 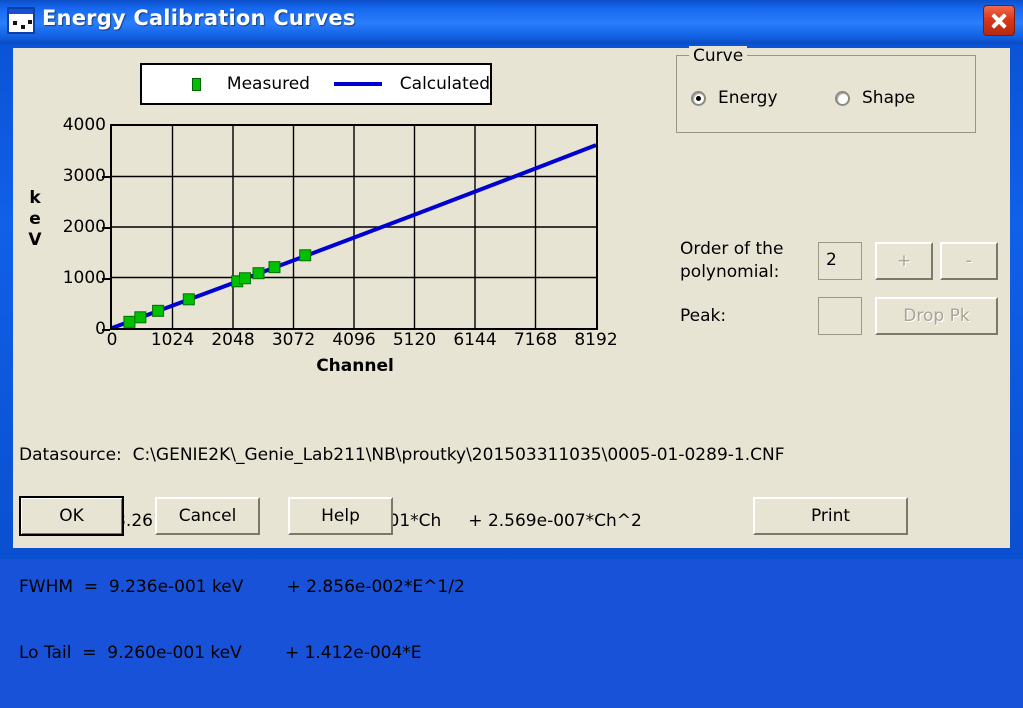 What do you see at coordinates (316, 84) in the screenshot?
I see `chart-legend: Measured Calculated` at bounding box center [316, 84].